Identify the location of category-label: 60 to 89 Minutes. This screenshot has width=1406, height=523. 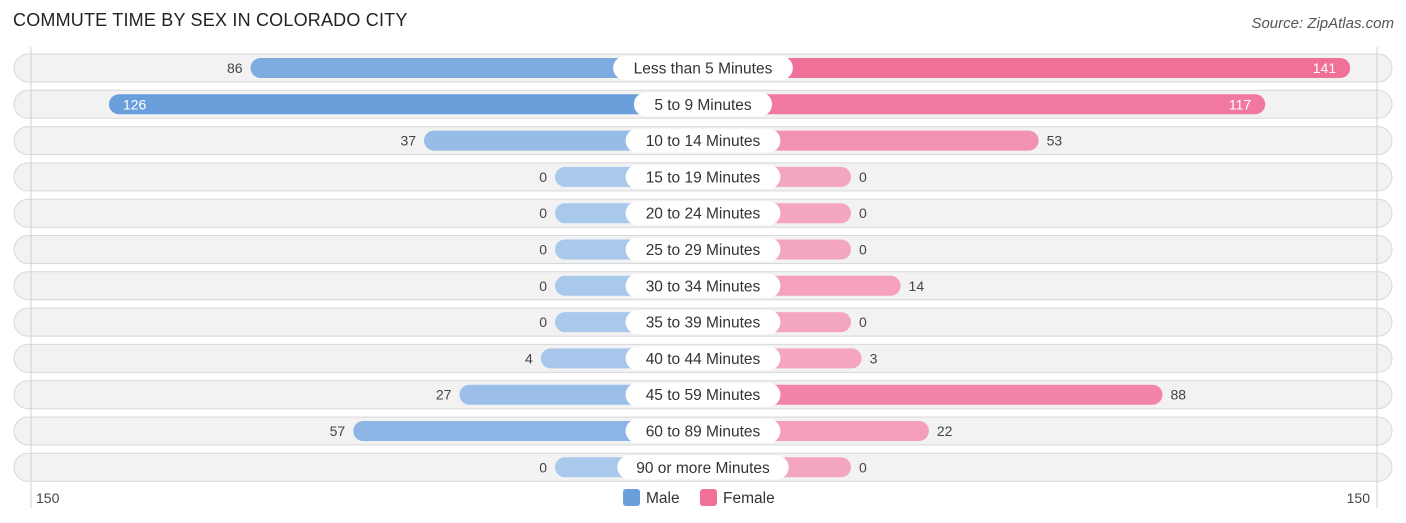
(703, 432).